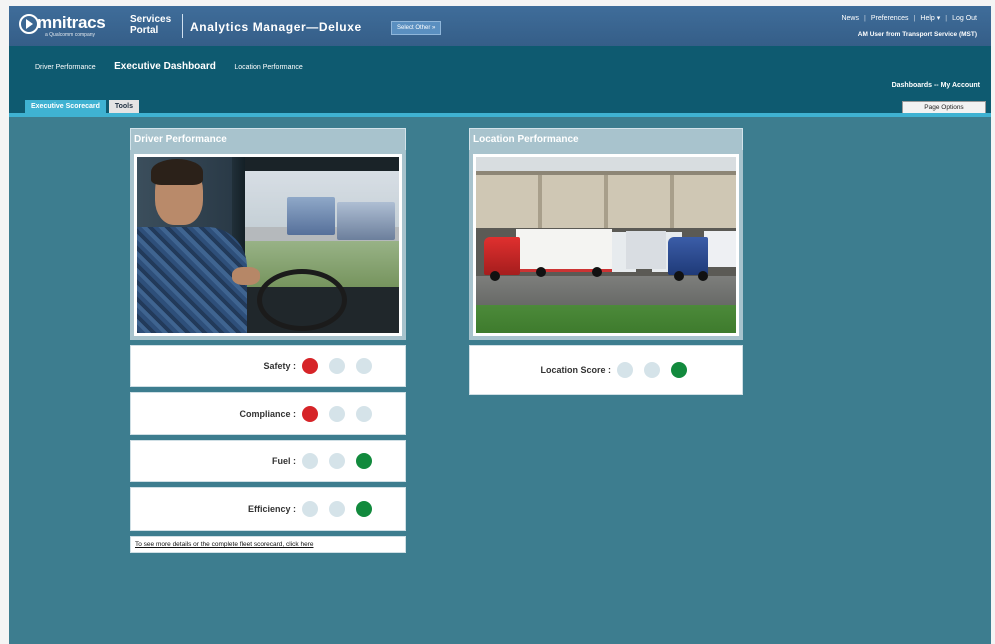  What do you see at coordinates (29, 24) in the screenshot?
I see `omnitracs-logo-icon` at bounding box center [29, 24].